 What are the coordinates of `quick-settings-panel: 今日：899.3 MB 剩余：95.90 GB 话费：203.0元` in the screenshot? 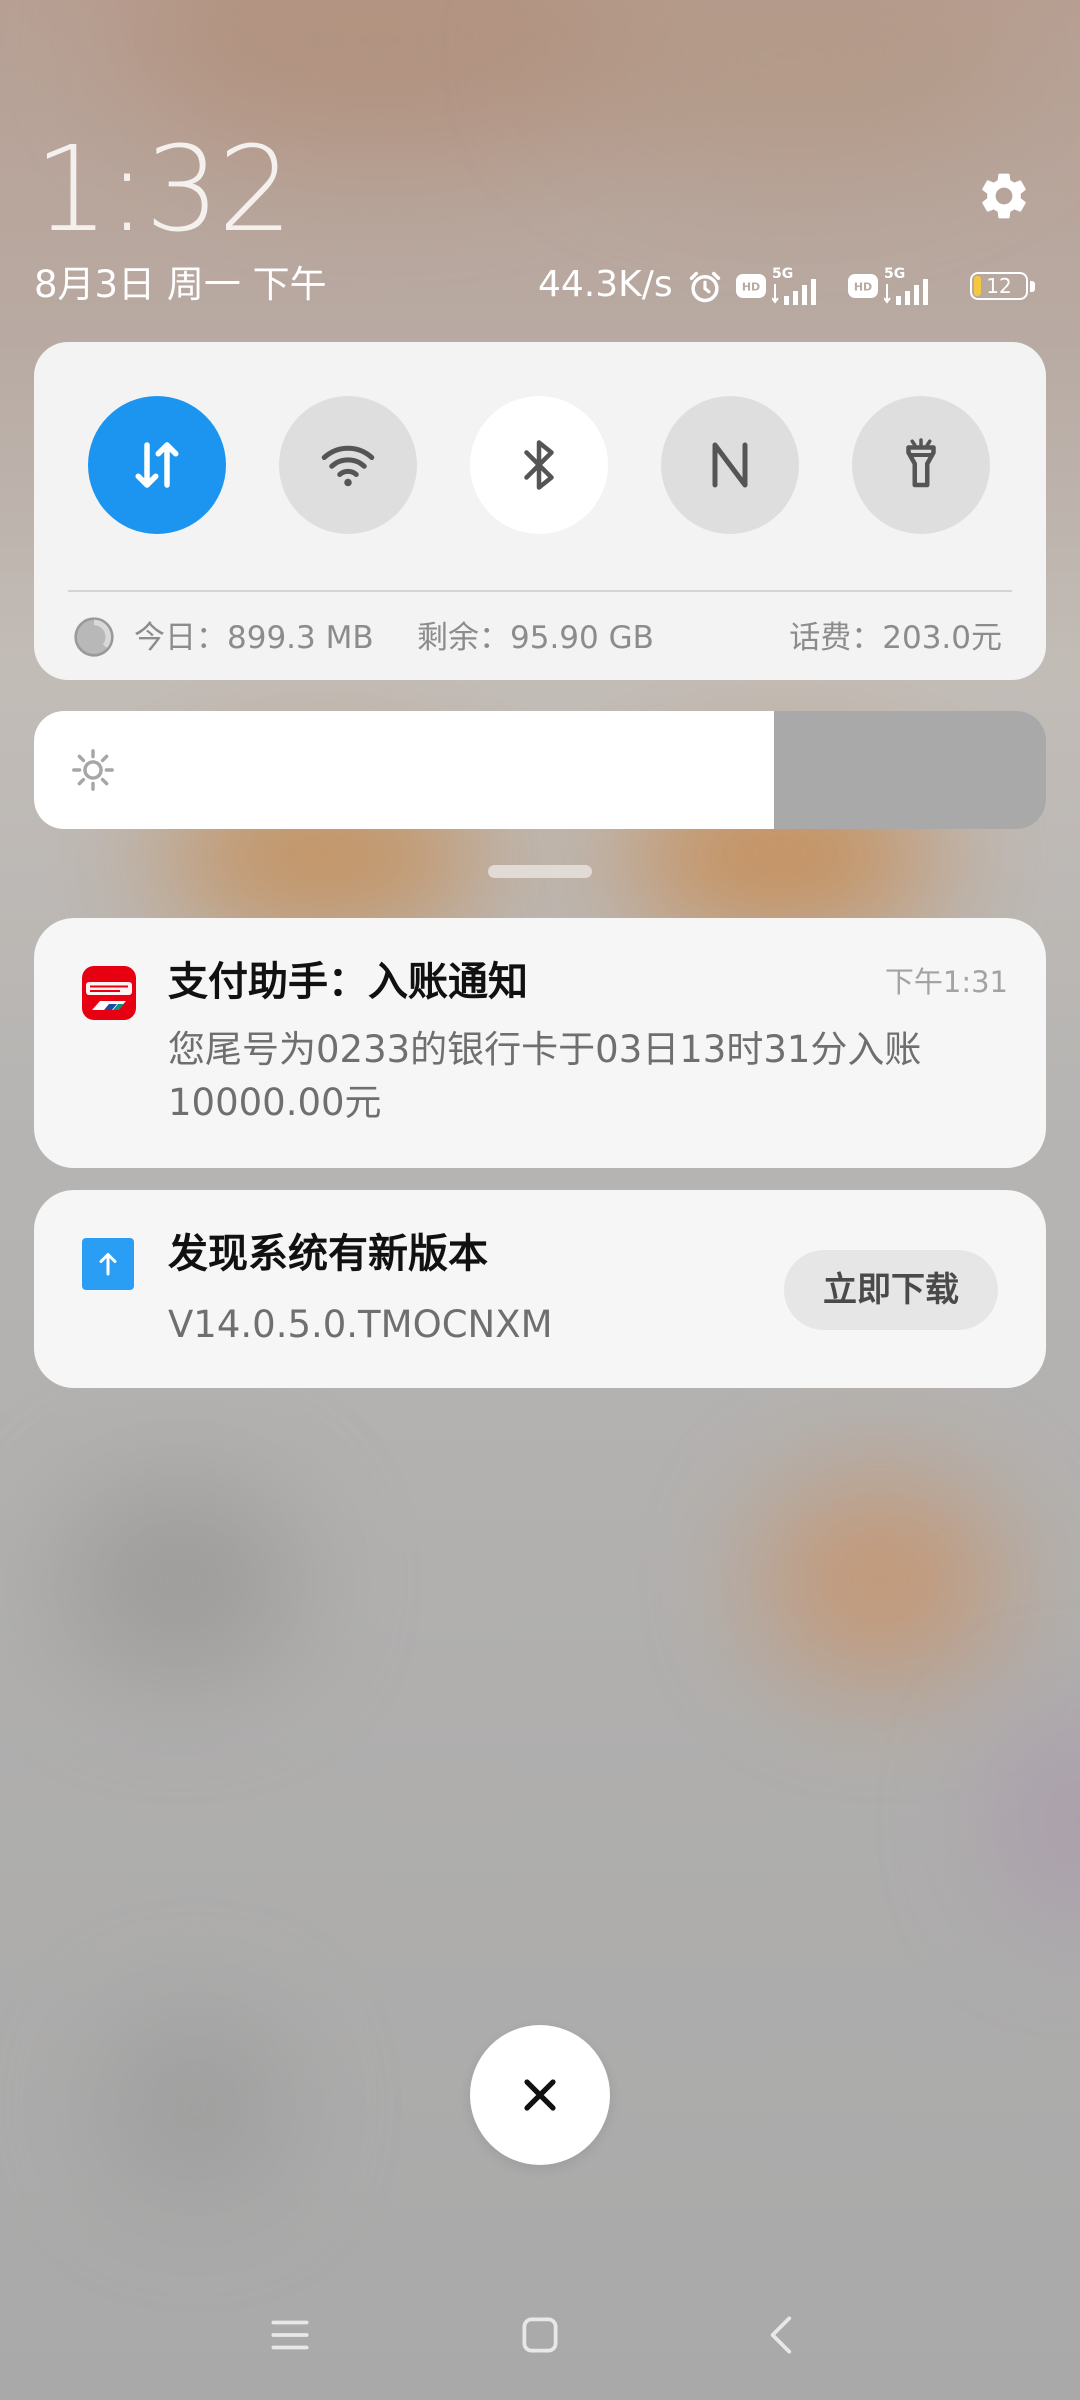 It's located at (540, 511).